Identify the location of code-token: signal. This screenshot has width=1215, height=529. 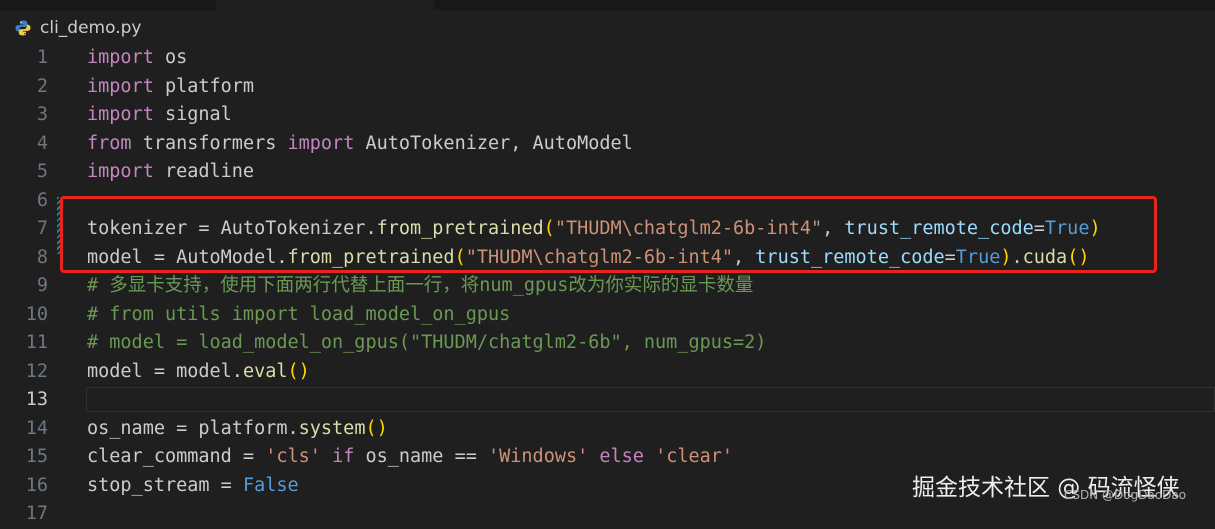
(192, 114).